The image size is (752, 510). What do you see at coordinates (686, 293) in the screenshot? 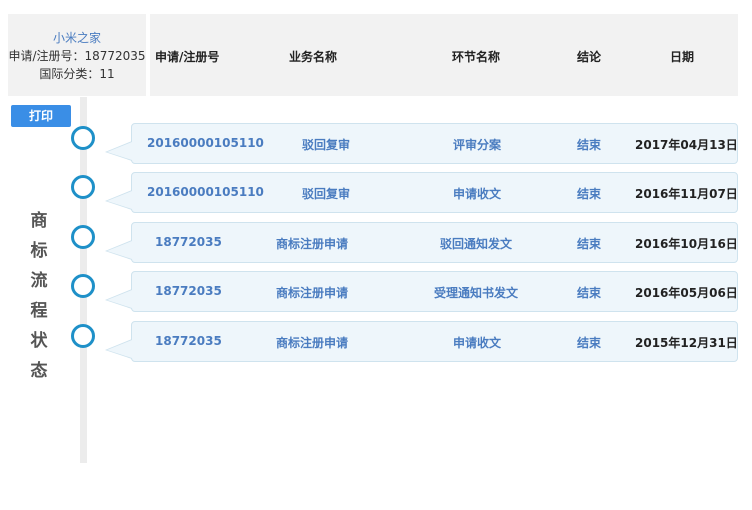
I see `row-date: 2016年05月06日` at bounding box center [686, 293].